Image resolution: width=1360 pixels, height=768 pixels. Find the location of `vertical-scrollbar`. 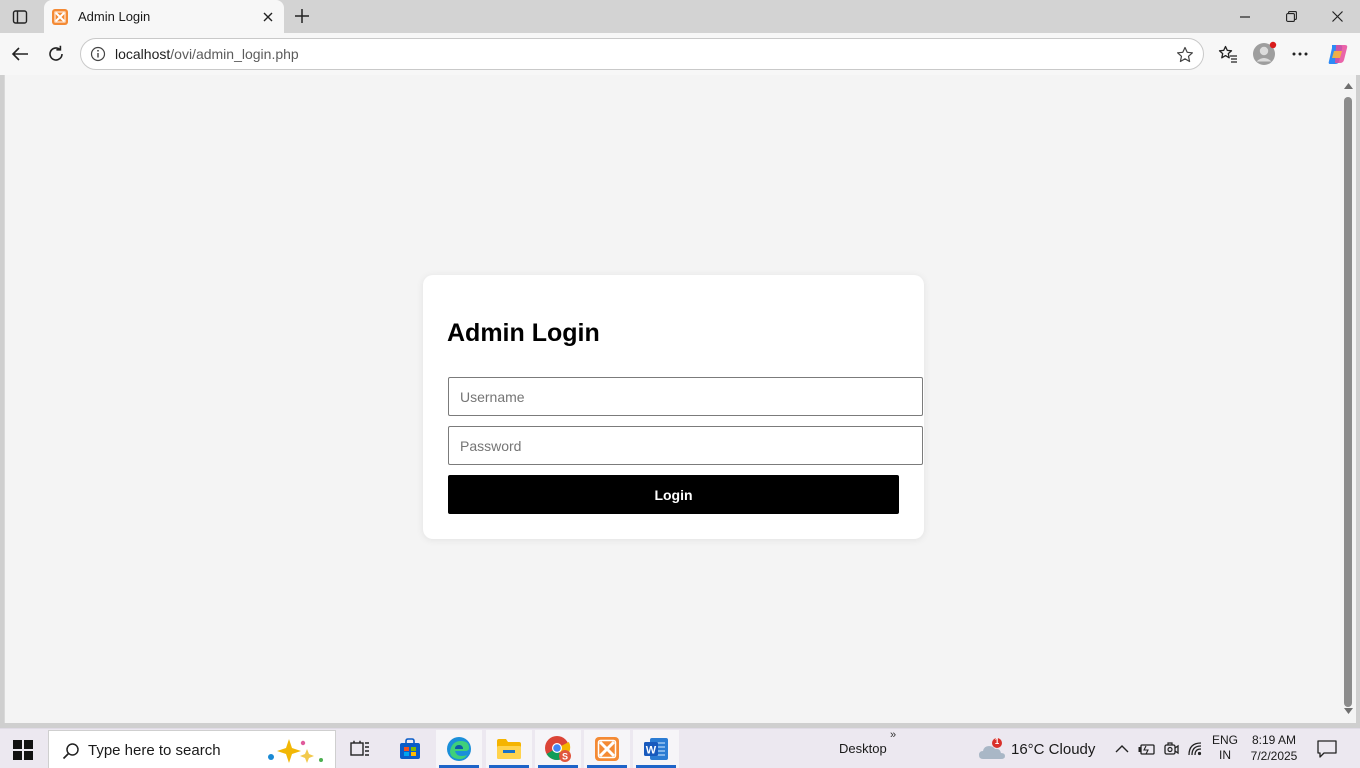

vertical-scrollbar is located at coordinates (1348, 399).